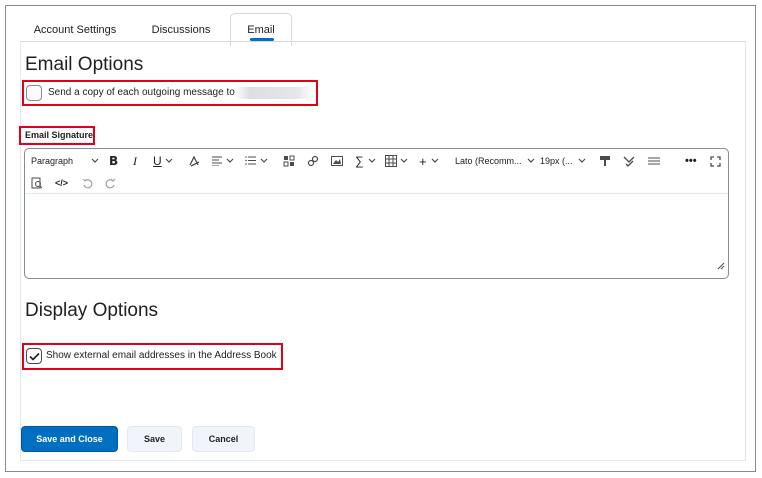  What do you see at coordinates (396, 161) in the screenshot?
I see `table-icon` at bounding box center [396, 161].